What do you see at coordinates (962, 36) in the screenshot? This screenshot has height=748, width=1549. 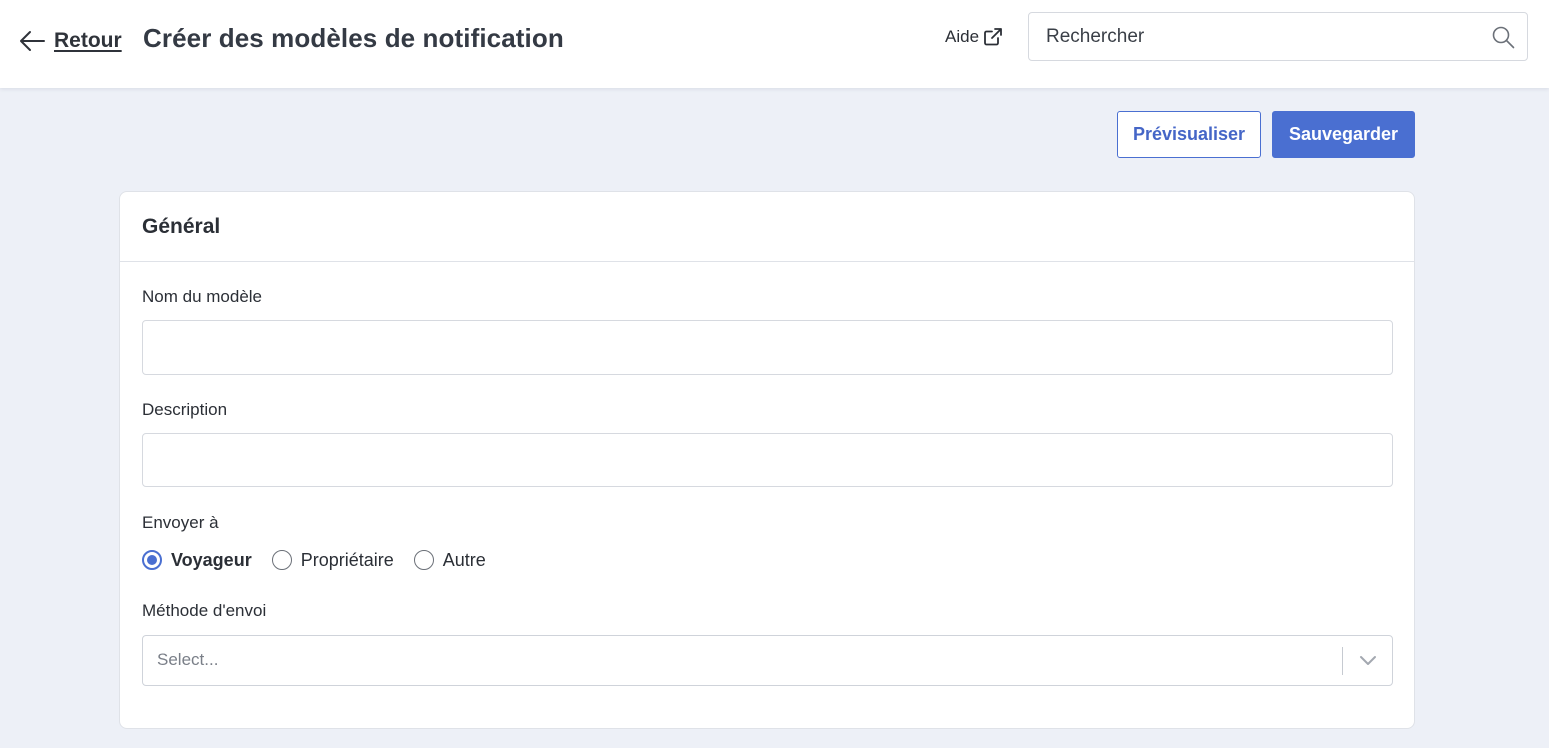 I see `help-label: Aide` at bounding box center [962, 36].